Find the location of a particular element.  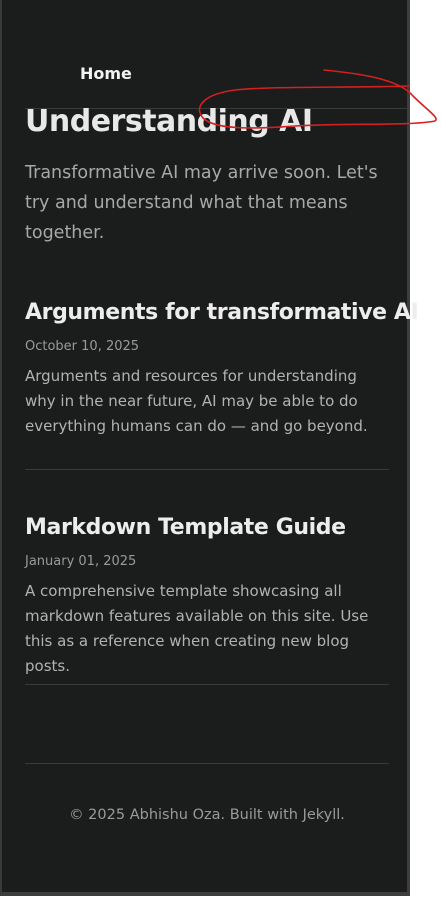

post-date: October 10, 2025 is located at coordinates (82, 346).